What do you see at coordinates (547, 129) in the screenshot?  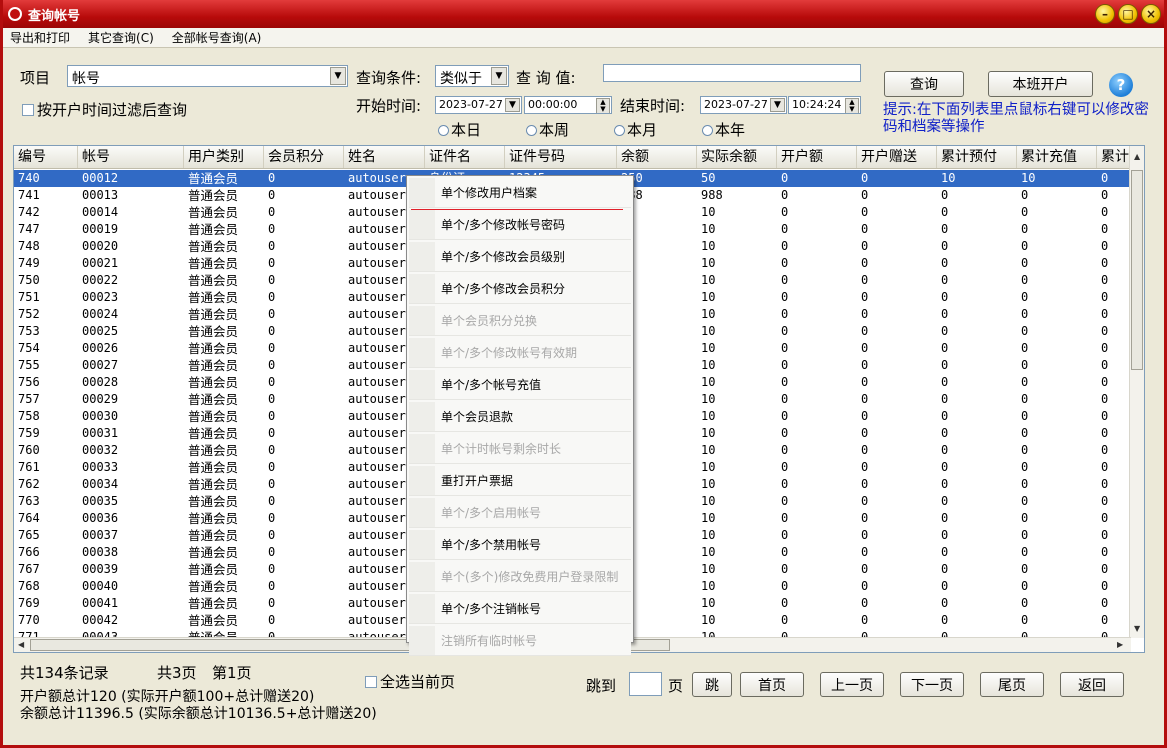 I see `radio-this-week: 本周` at bounding box center [547, 129].